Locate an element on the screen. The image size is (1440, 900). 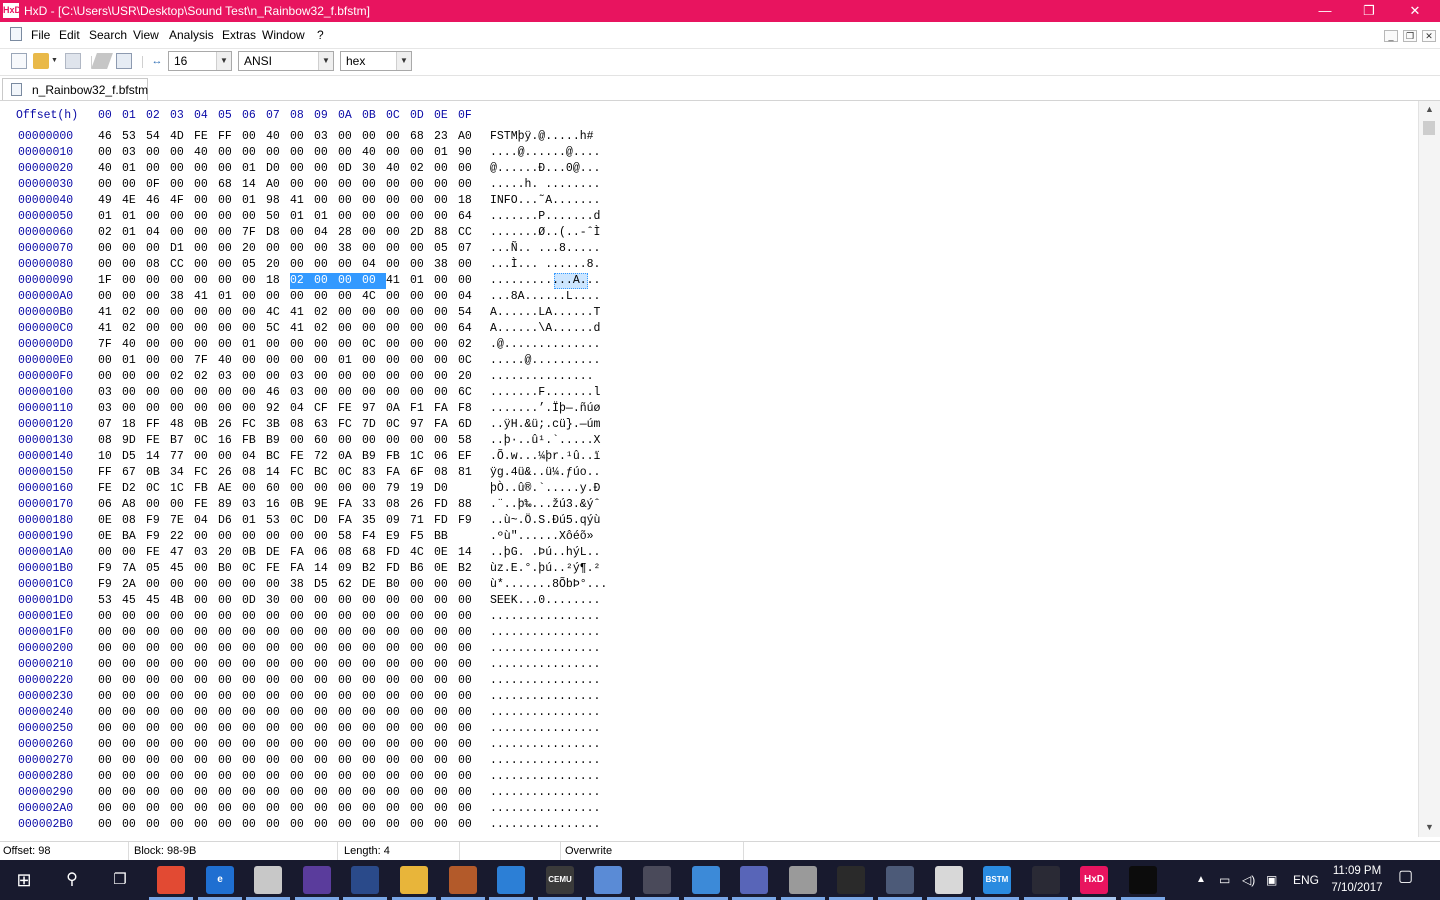
volume-icon: ◁) is located at coordinates (1248, 880).